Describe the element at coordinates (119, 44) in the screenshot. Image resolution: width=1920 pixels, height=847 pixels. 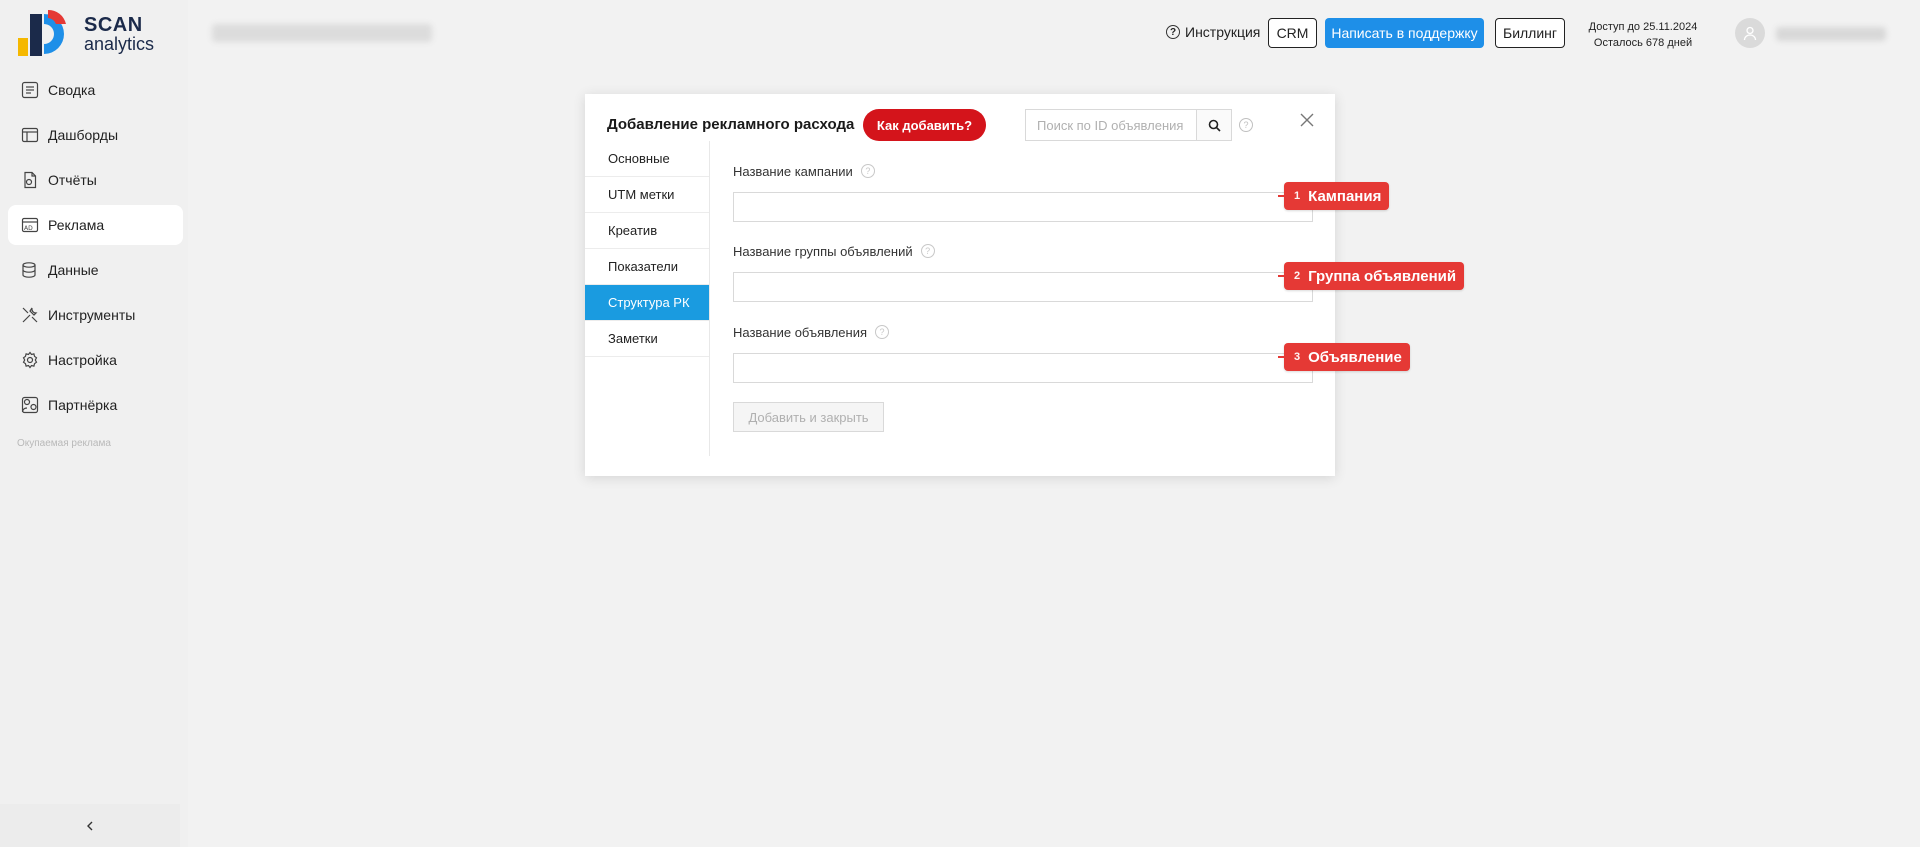
I see `brand-subtitle: analytics` at that location.